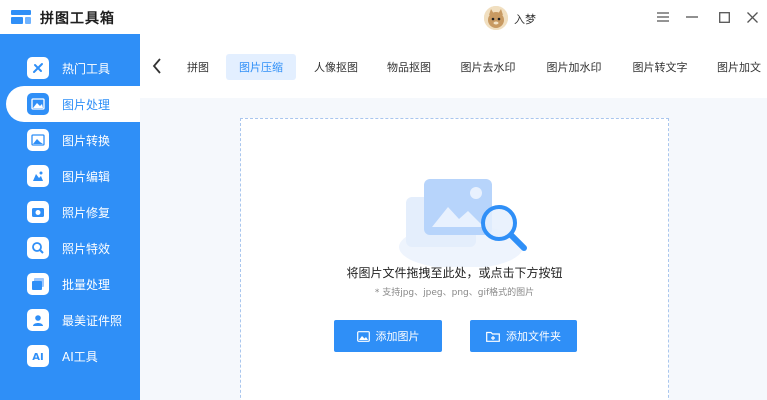 Image resolution: width=767 pixels, height=400 pixels. I want to click on image-icon, so click(363, 336).